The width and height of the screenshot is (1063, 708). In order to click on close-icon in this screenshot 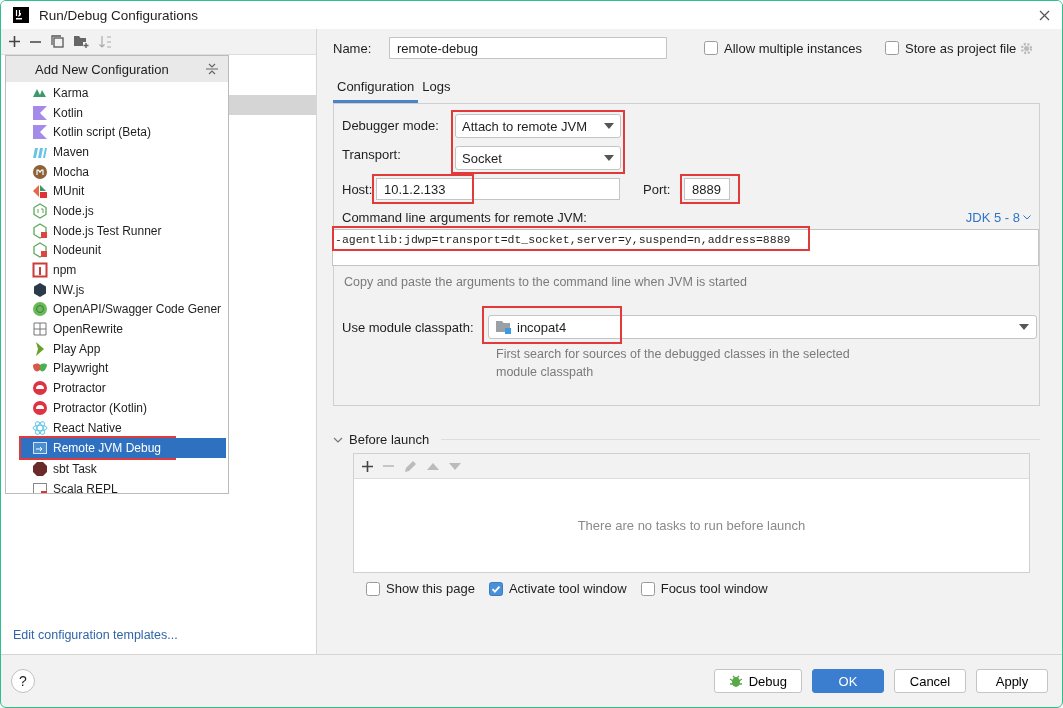, I will do `click(1044, 15)`.